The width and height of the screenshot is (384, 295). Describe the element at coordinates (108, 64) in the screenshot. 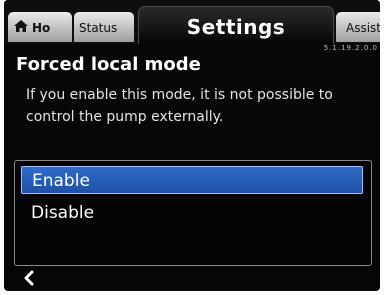

I see `page-title: Forced local mode` at that location.